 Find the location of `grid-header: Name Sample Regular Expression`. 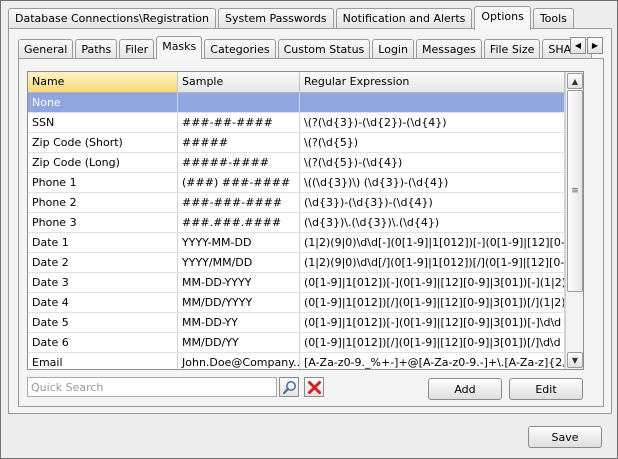

grid-header: Name Sample Regular Expression is located at coordinates (305, 82).